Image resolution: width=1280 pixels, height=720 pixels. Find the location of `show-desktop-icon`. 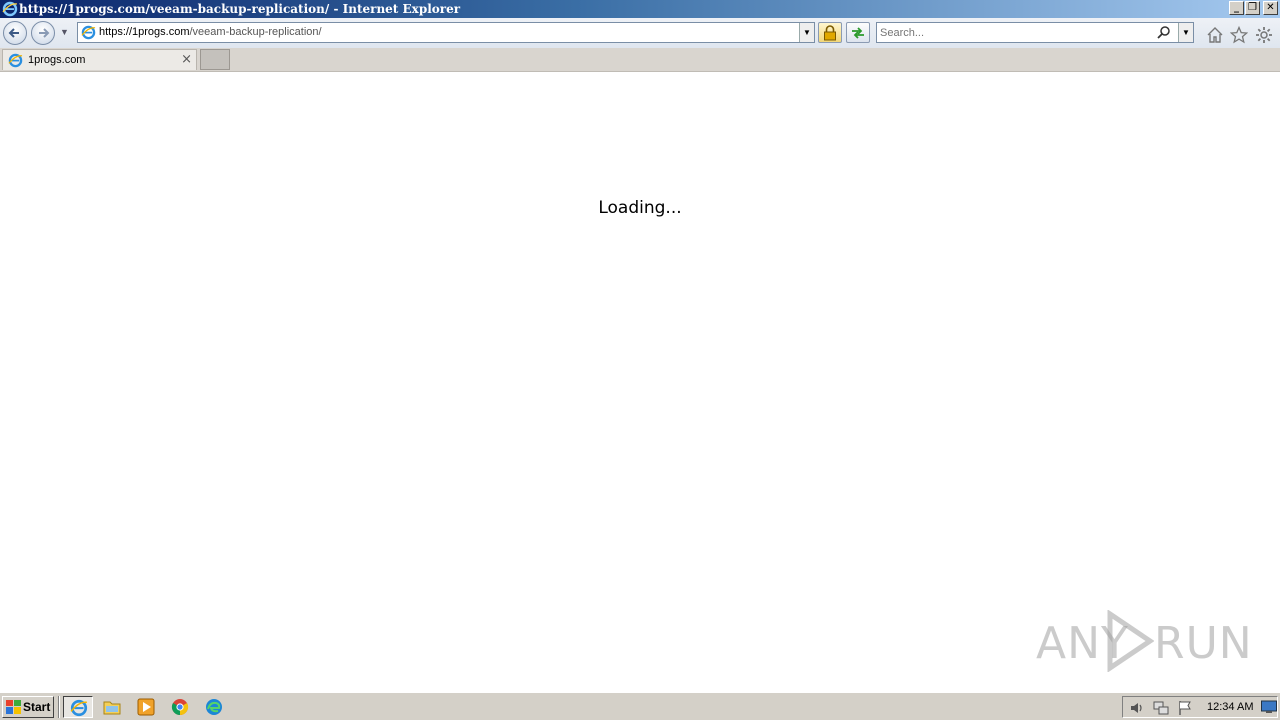

show-desktop-icon is located at coordinates (1269, 707).